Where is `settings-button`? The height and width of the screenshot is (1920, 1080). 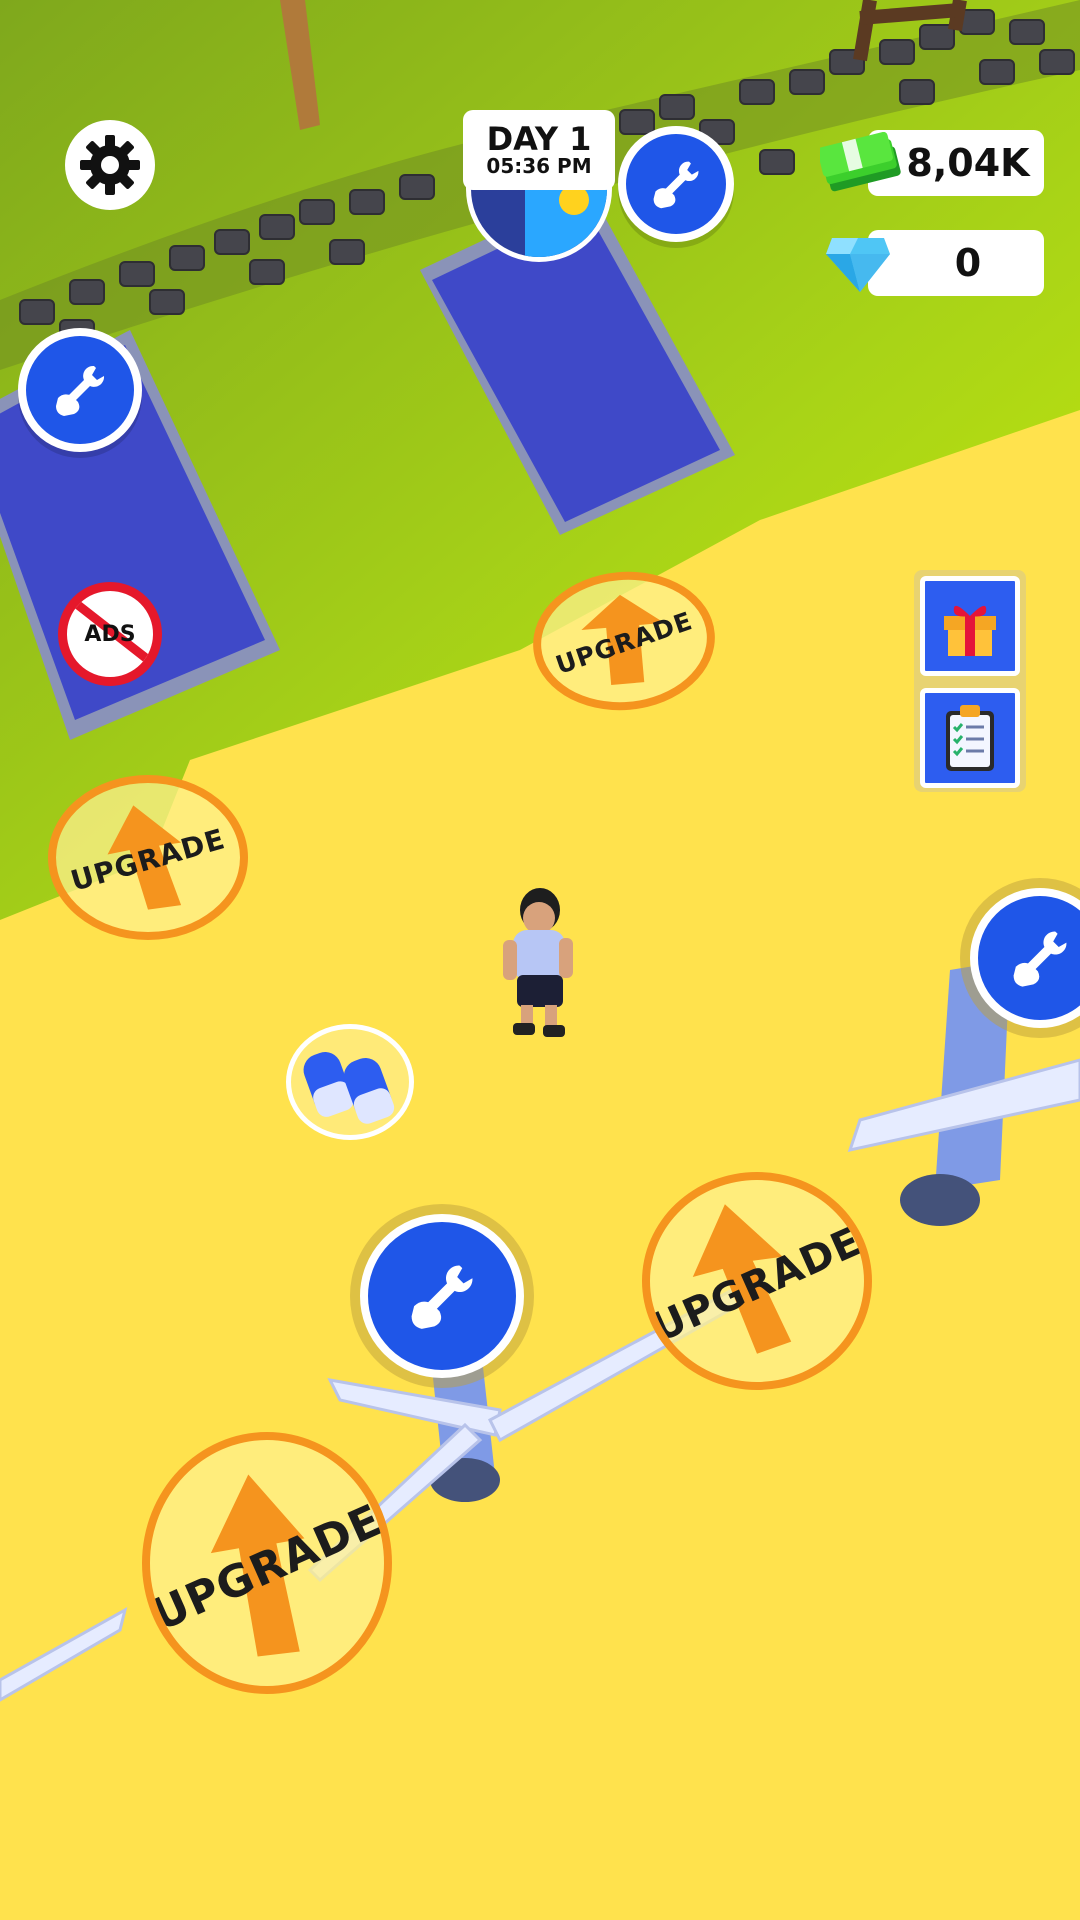
settings-button is located at coordinates (110, 165).